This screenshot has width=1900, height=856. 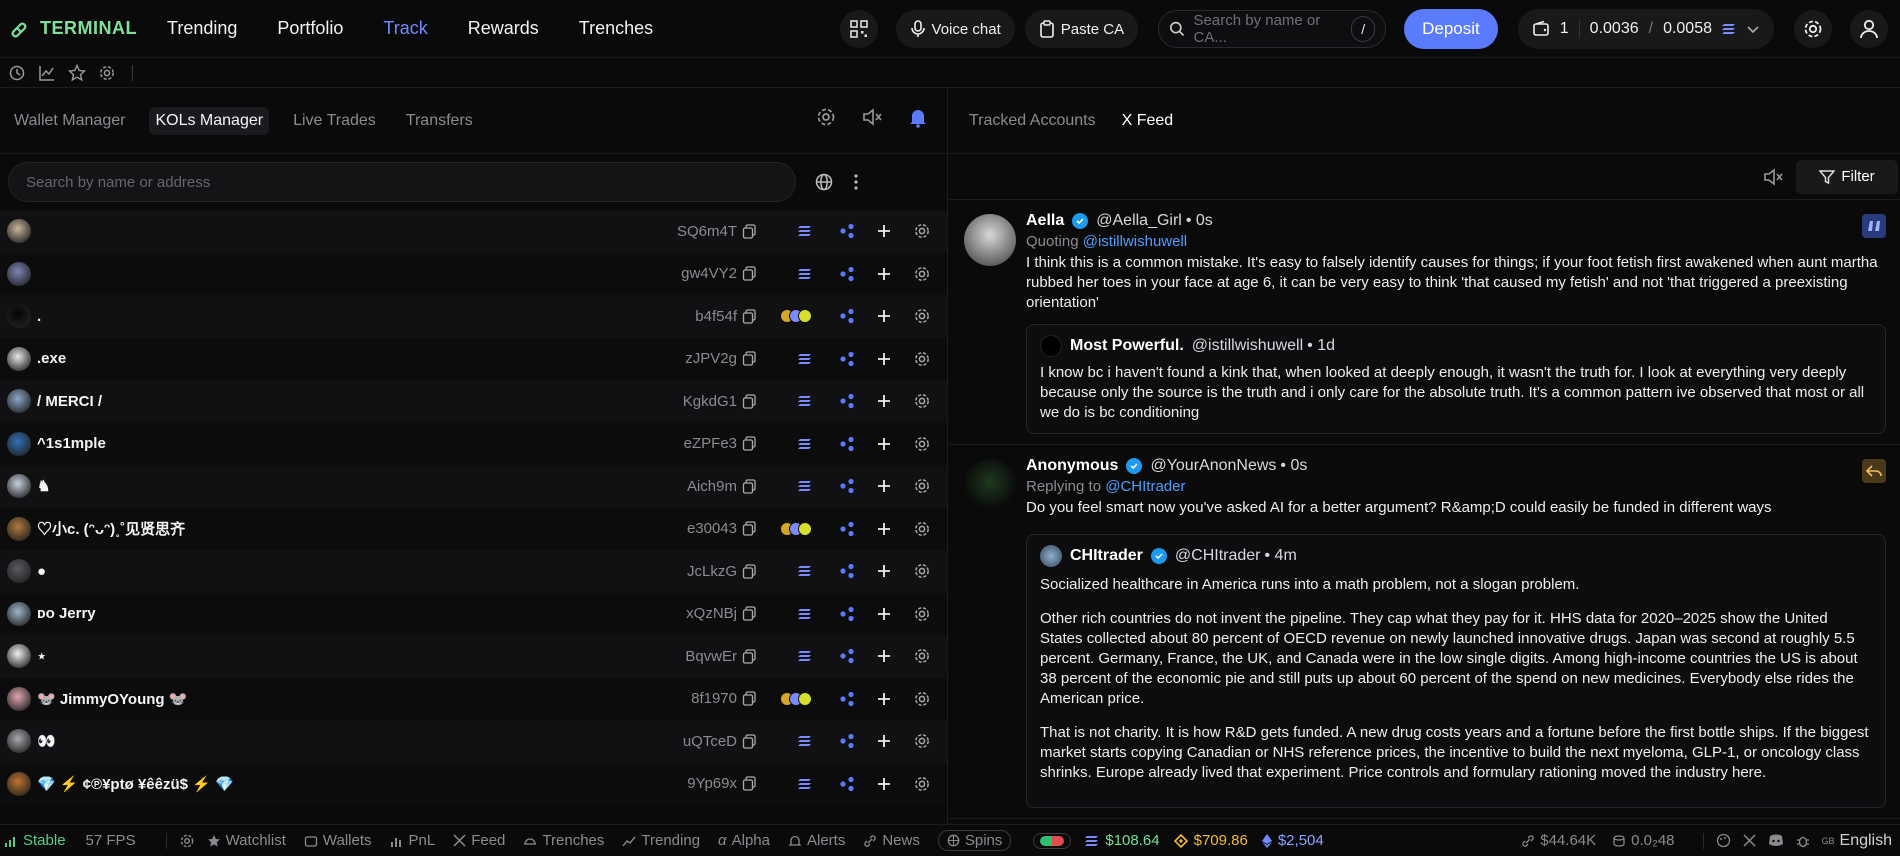 I want to click on author-name: Anonymous, so click(x=1072, y=466).